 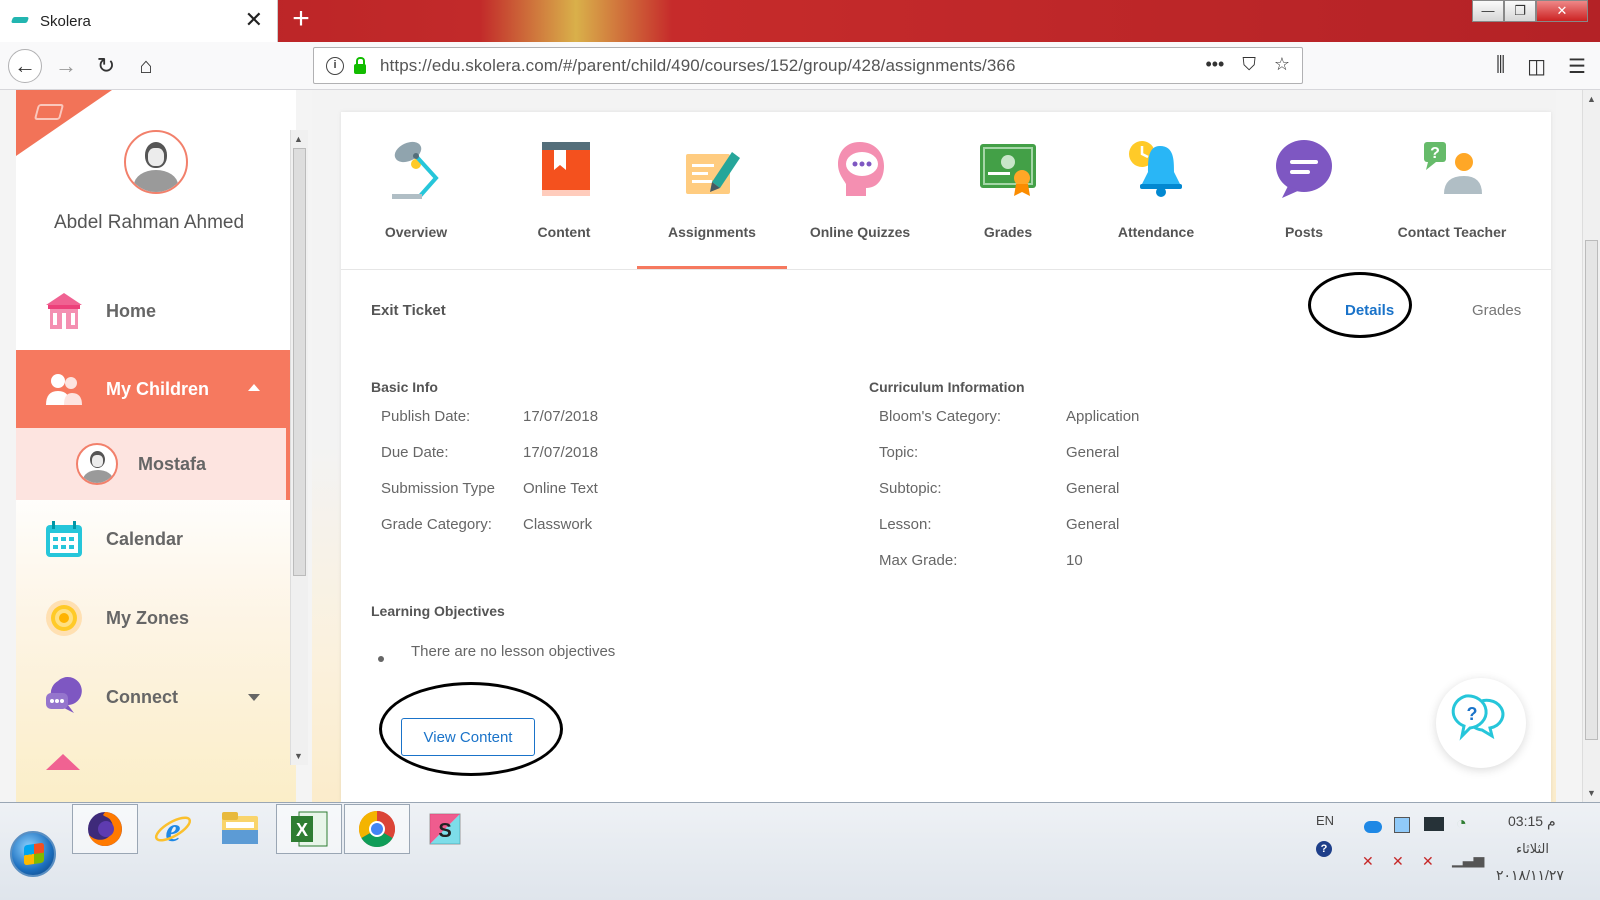 I want to click on user-avatar, so click(x=156, y=162).